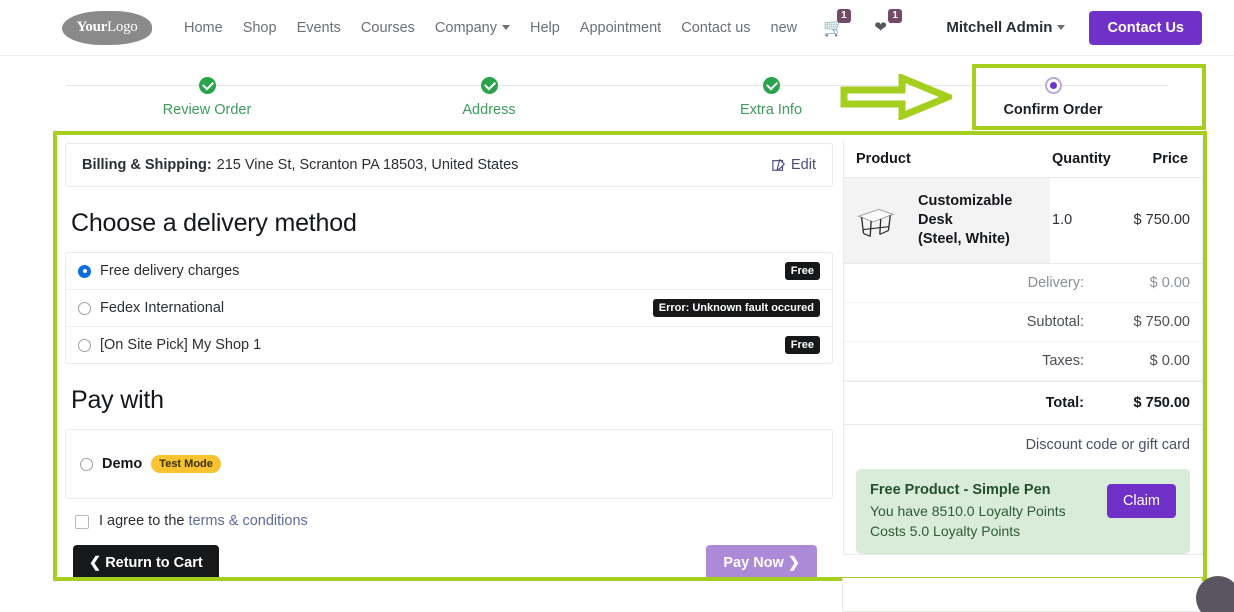  Describe the element at coordinates (147, 165) in the screenshot. I see `billing-shipping-label: Billing & Shipping:` at that location.